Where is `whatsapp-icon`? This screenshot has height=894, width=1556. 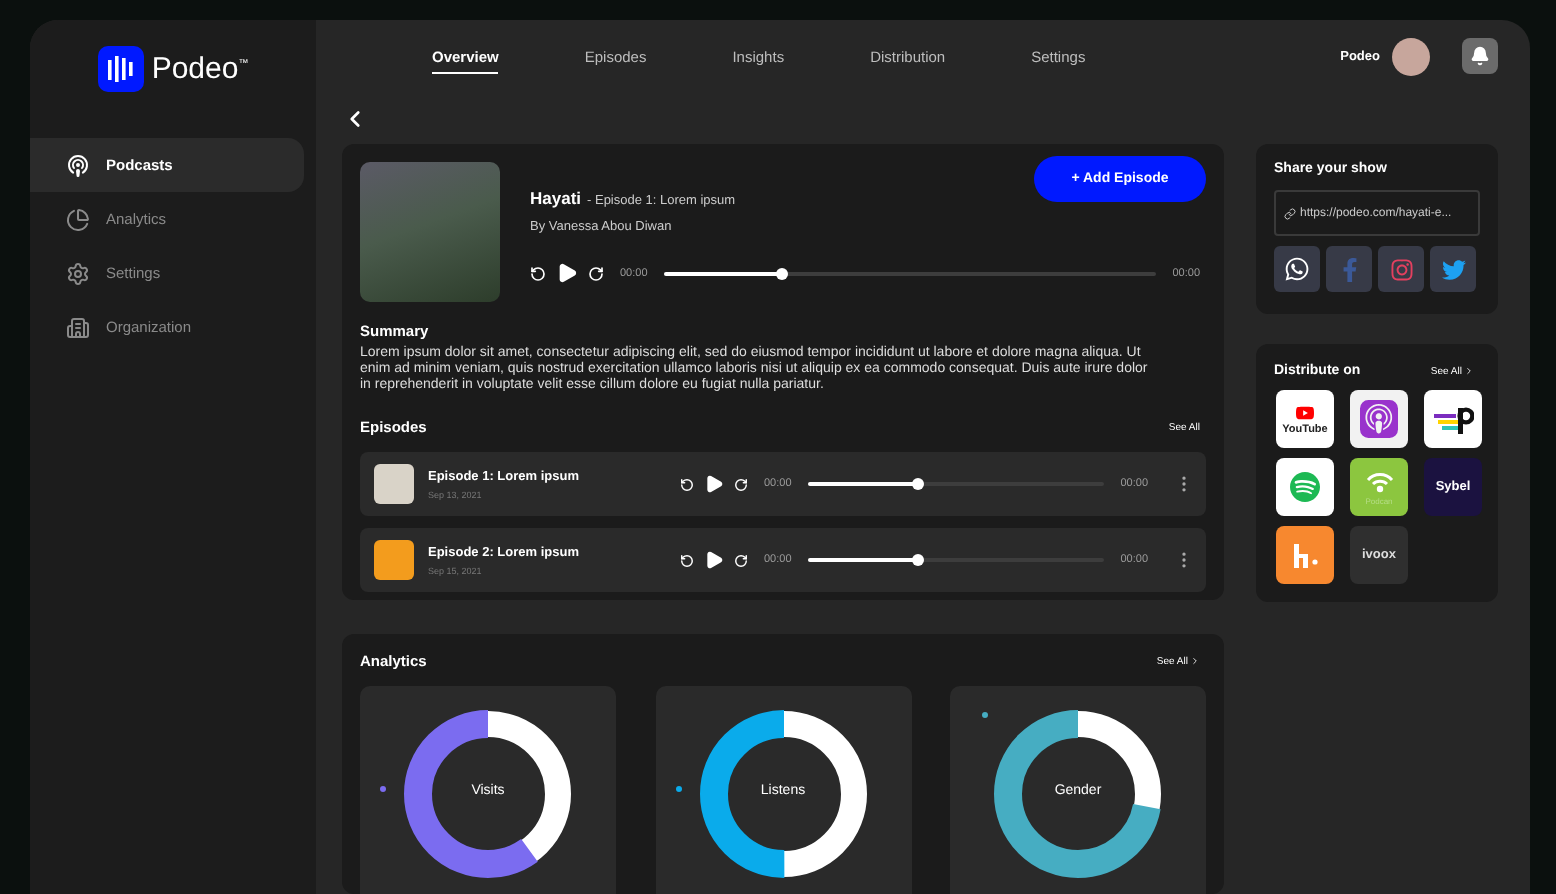
whatsapp-icon is located at coordinates (1297, 269).